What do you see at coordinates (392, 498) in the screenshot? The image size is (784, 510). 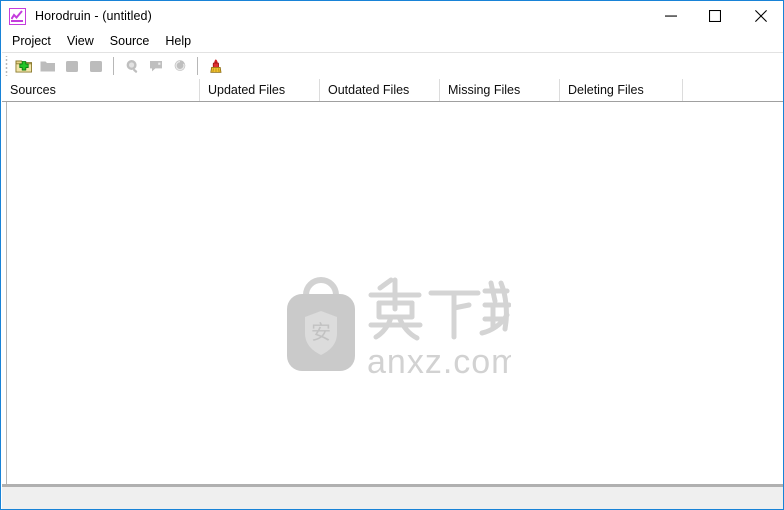 I see `status-area` at bounding box center [392, 498].